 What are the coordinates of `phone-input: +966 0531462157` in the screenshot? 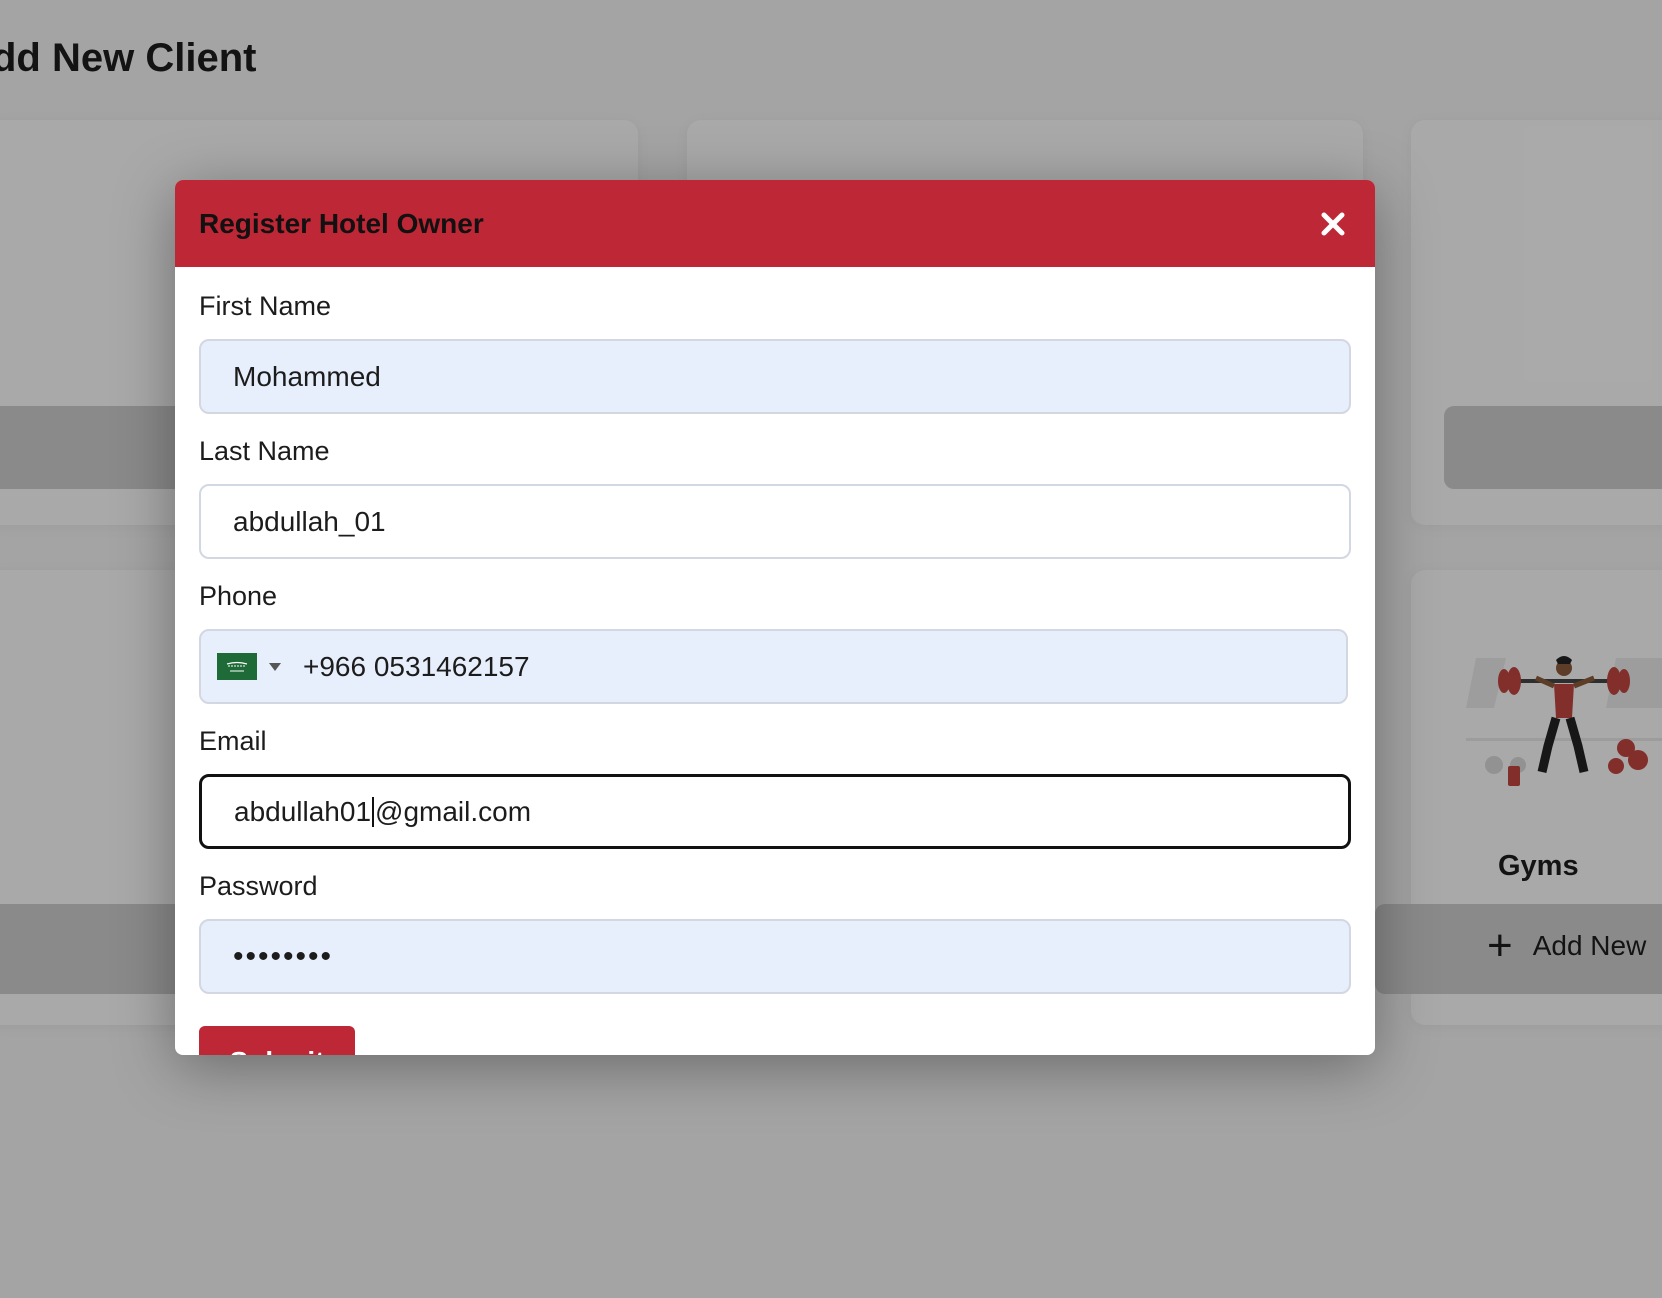 It's located at (773, 666).